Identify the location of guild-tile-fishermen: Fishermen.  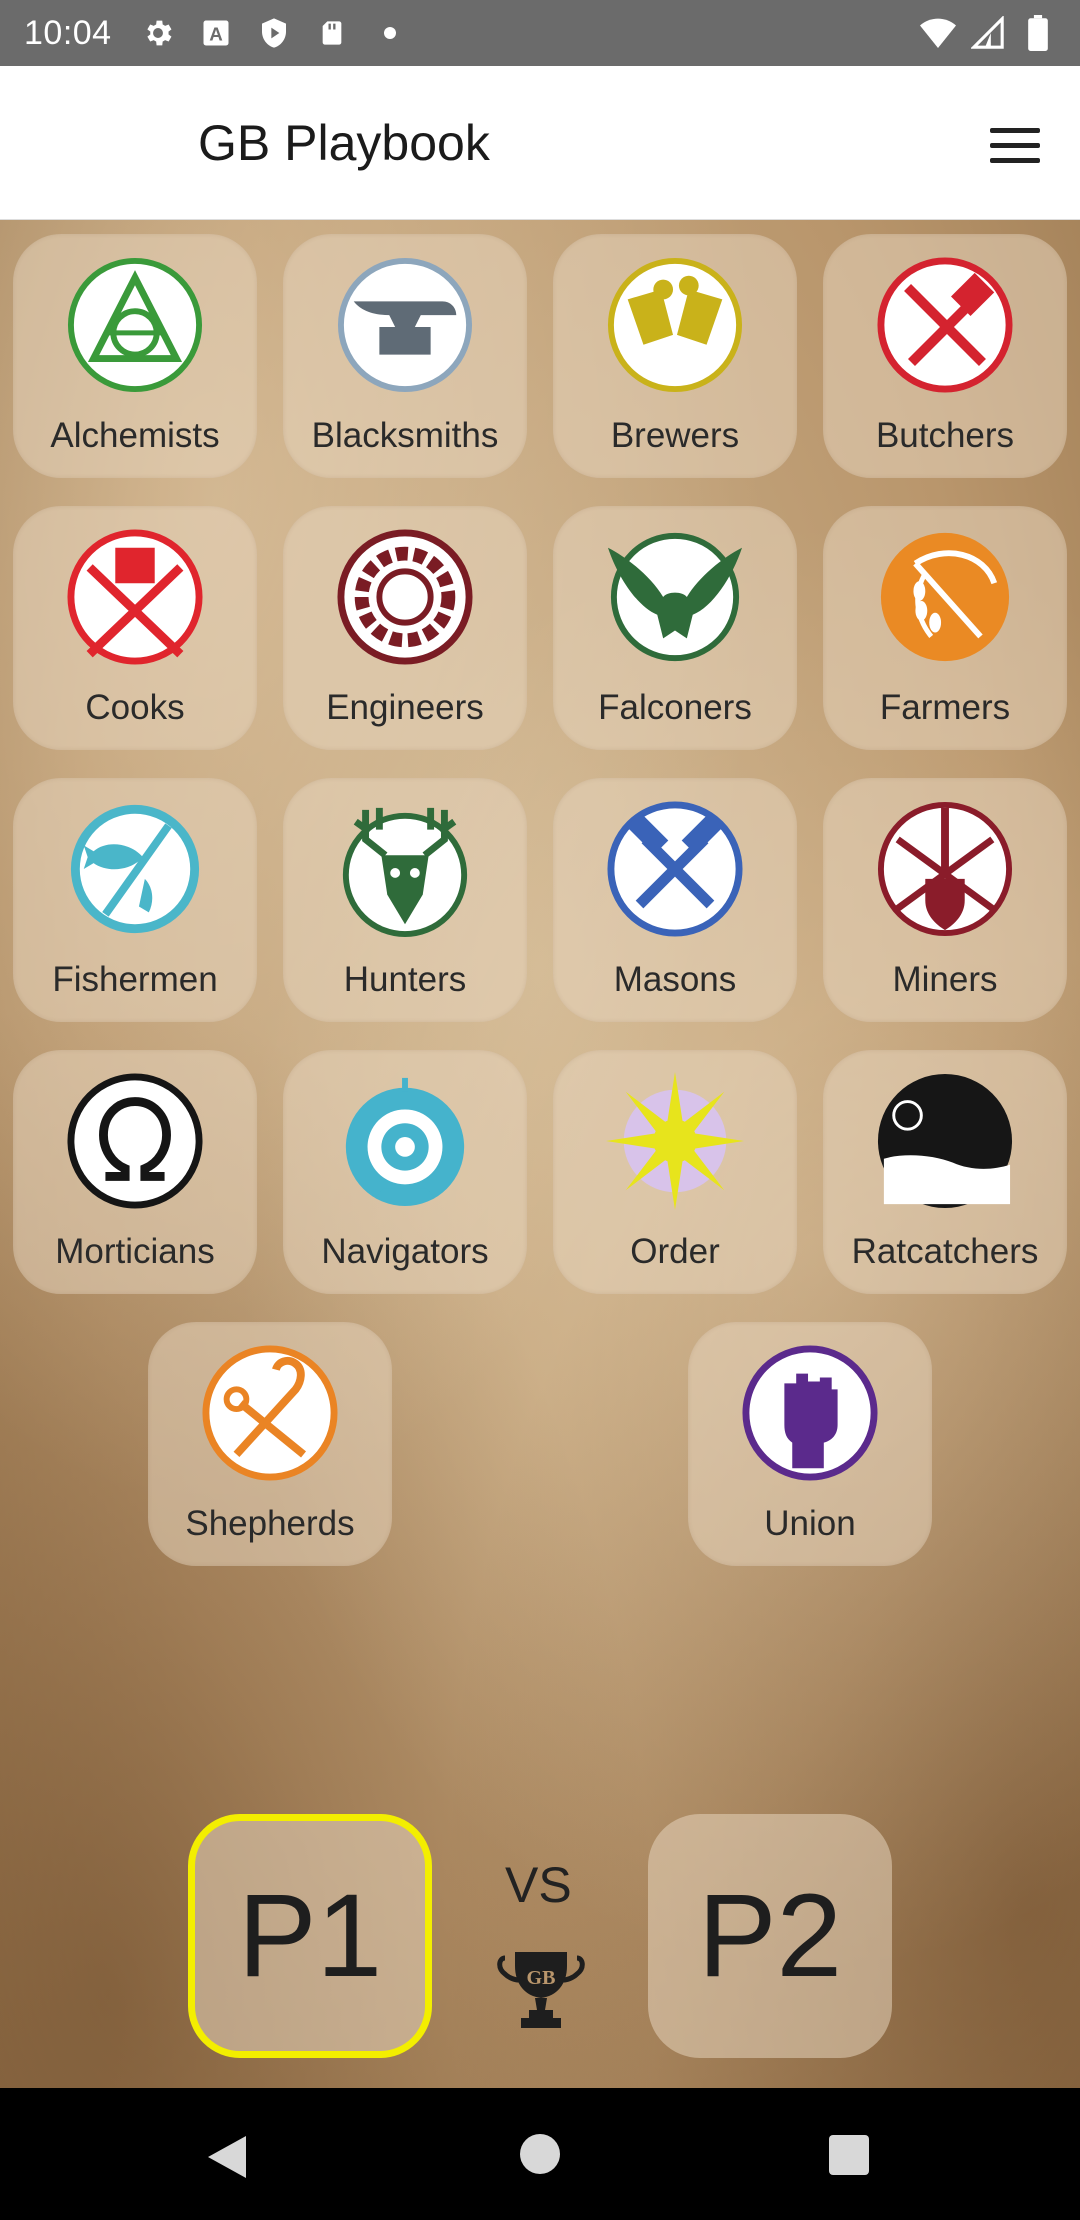
(135, 900).